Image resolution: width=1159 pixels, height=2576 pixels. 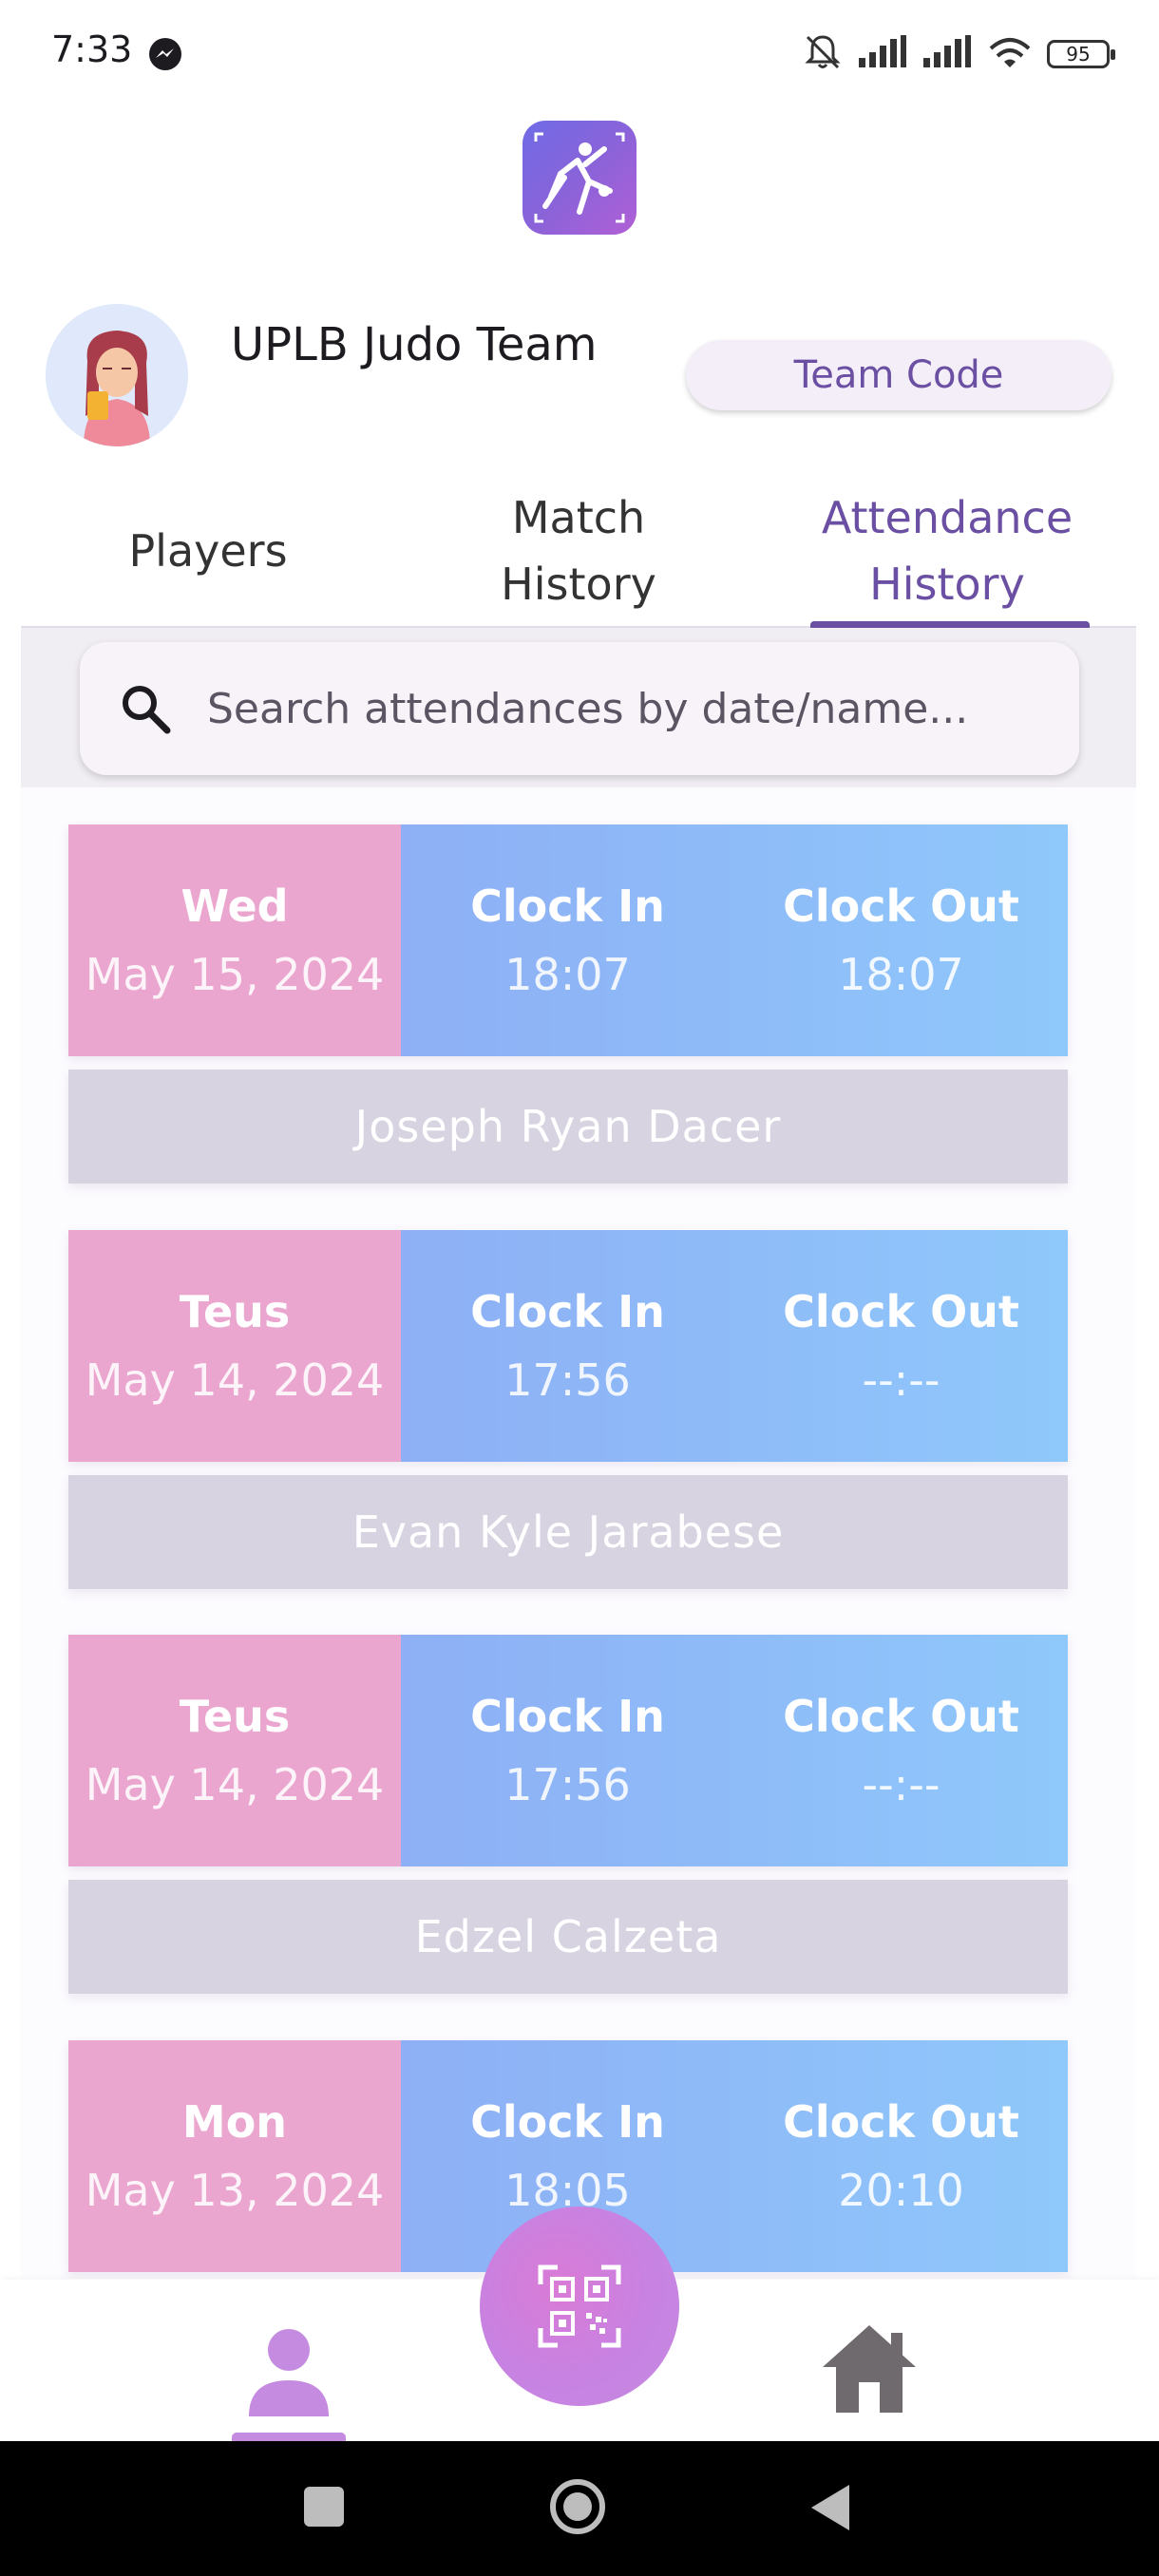 What do you see at coordinates (567, 940) in the screenshot?
I see `clock-in-cell: Clock In 18:07` at bounding box center [567, 940].